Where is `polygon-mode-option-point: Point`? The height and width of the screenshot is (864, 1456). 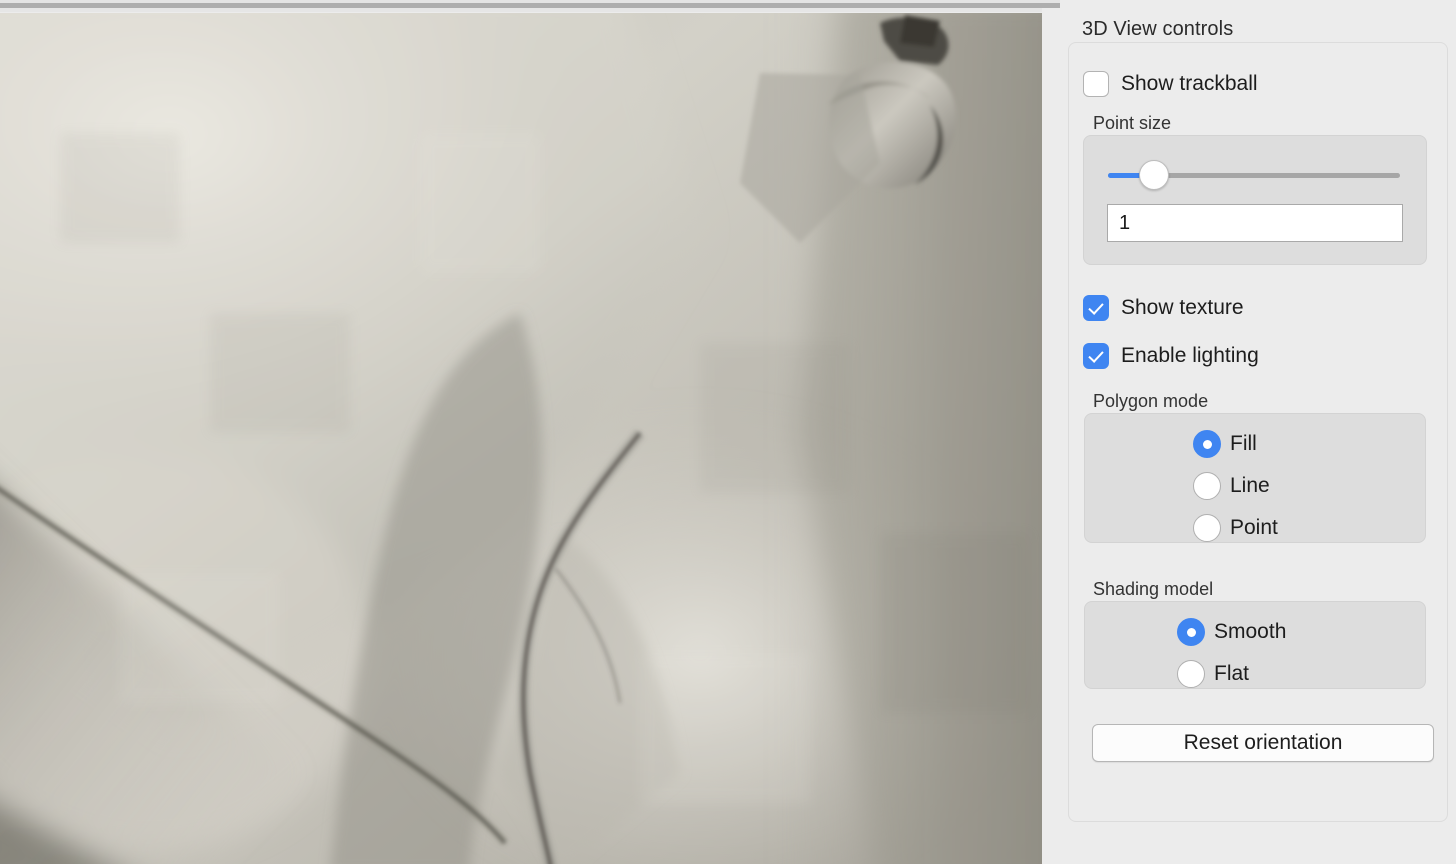
polygon-mode-option-point: Point is located at coordinates (1235, 528).